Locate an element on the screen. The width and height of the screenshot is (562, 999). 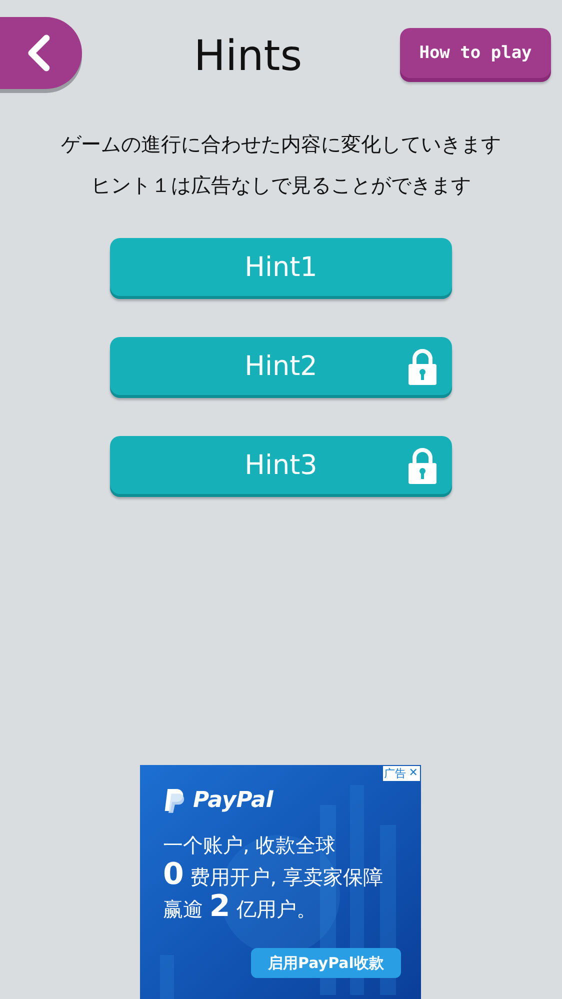
how-to-play-button: How to play is located at coordinates (475, 53).